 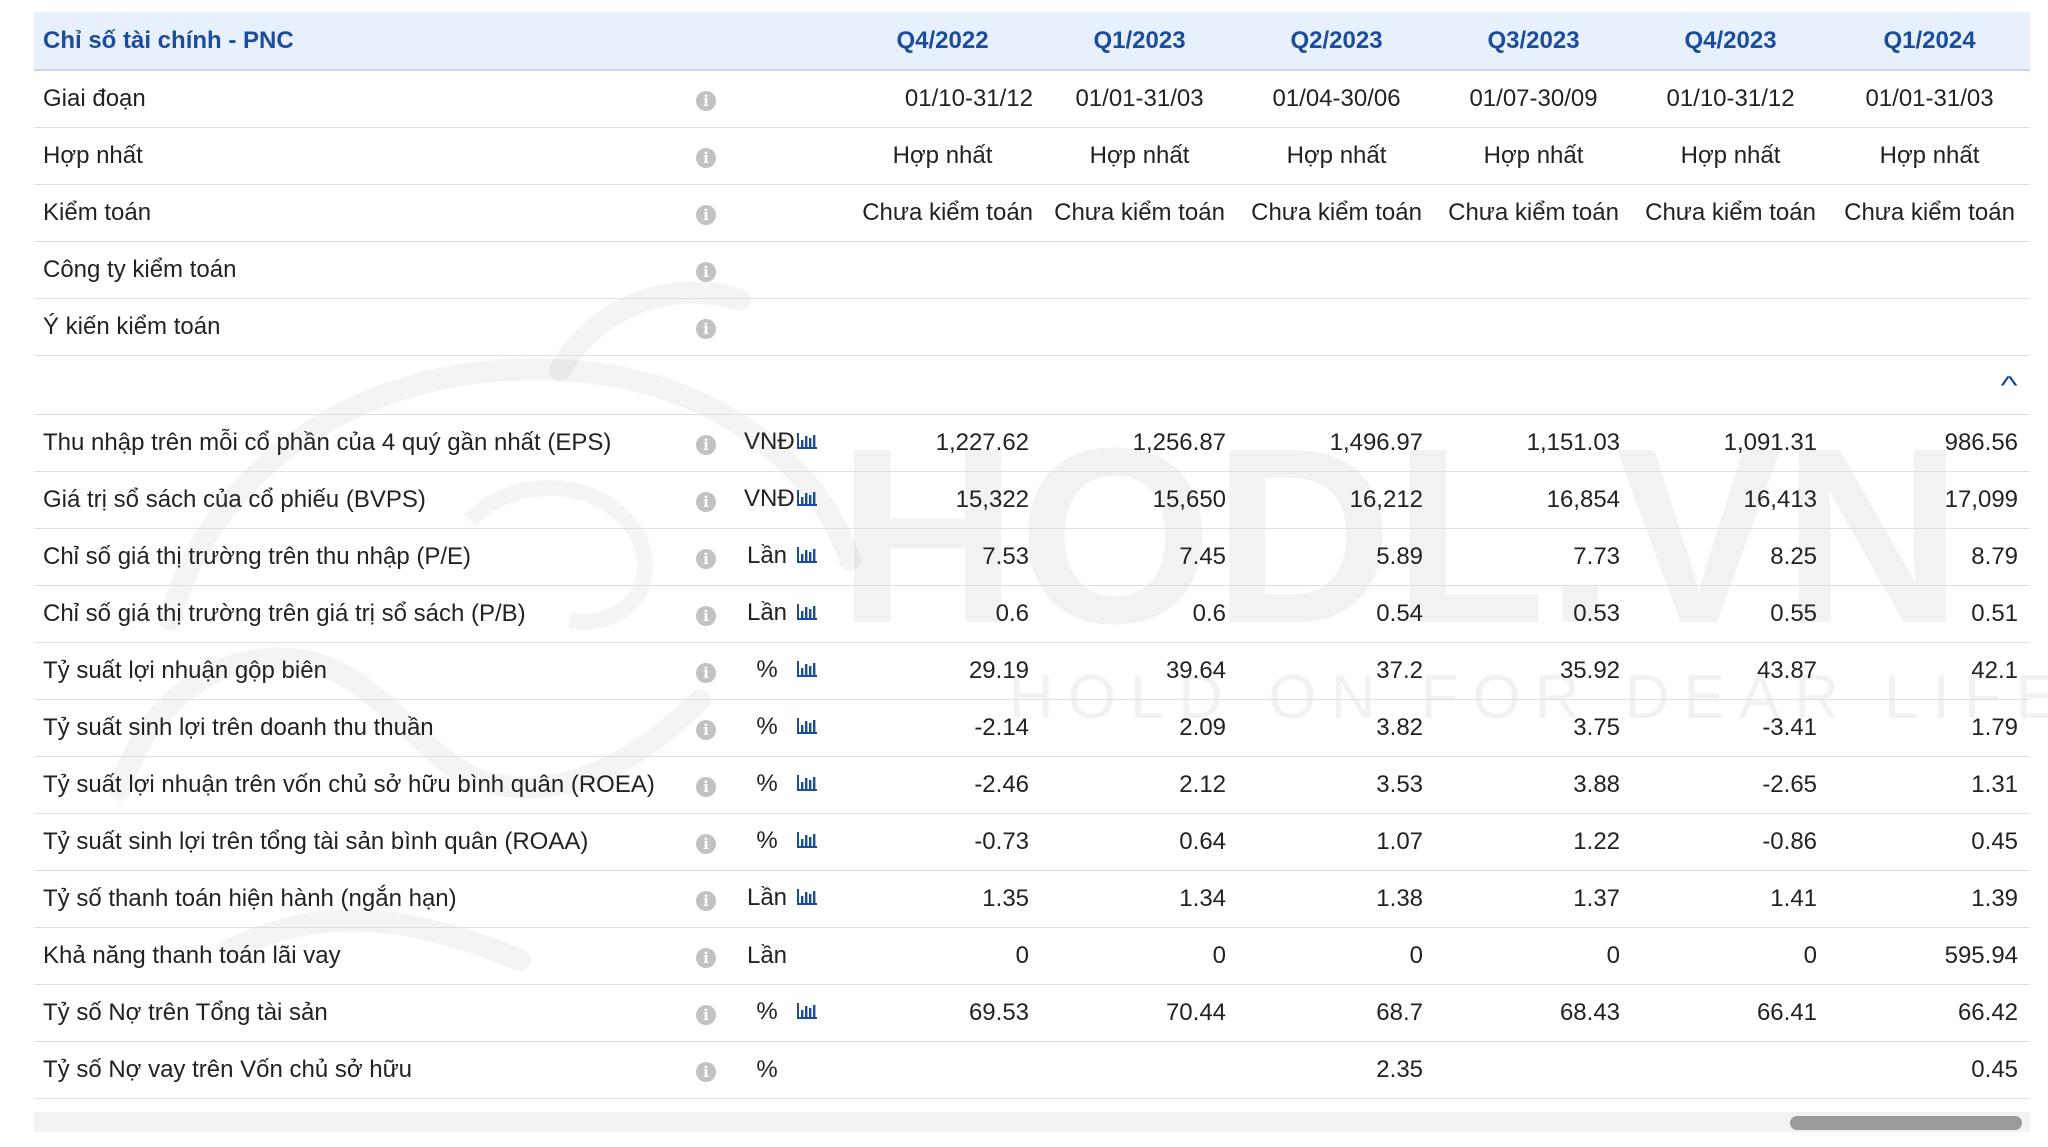 I want to click on table-title: Chỉ số tài chính - PNC, so click(x=439, y=41).